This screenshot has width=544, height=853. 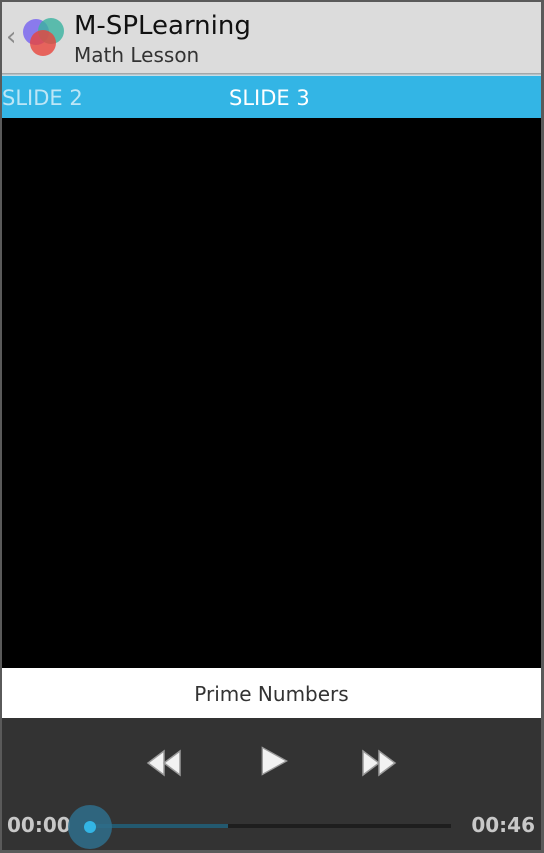 I want to click on tab-current-slide: SLIDE 3, so click(x=269, y=97).